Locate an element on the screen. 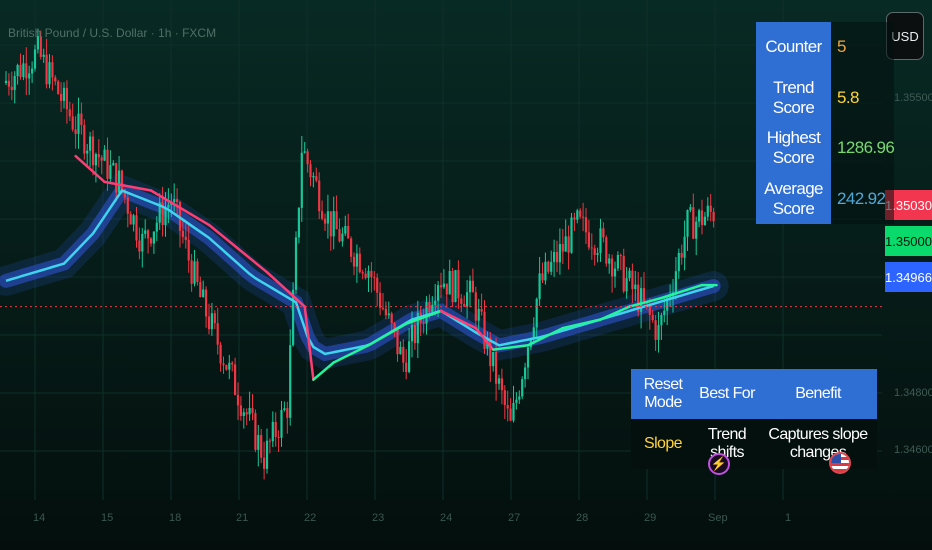  stats-row-counter: Counter 5 is located at coordinates (825, 47).